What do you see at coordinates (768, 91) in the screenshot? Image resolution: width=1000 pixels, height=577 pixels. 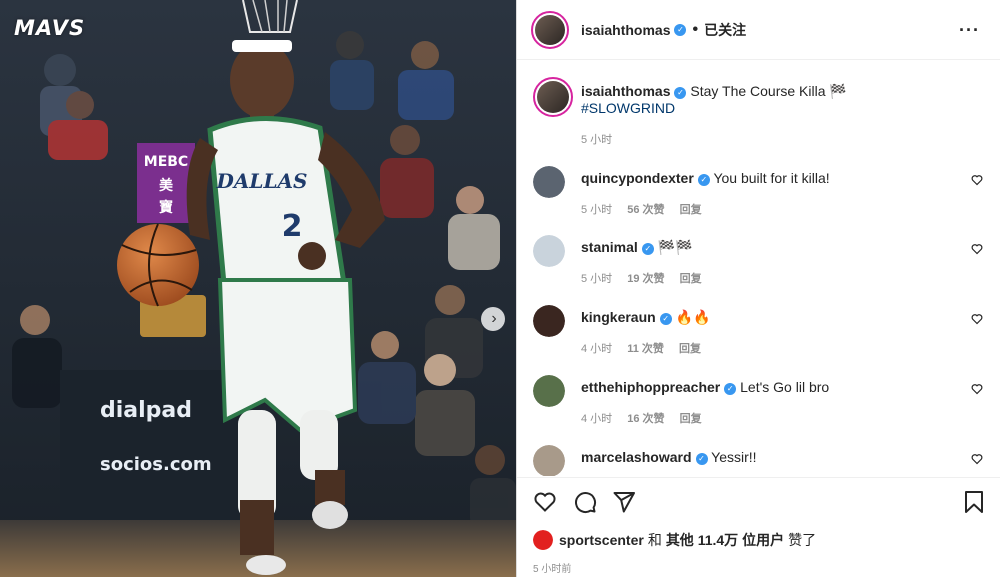 I see `caption-text: Stay The Course Killa 🏁` at bounding box center [768, 91].